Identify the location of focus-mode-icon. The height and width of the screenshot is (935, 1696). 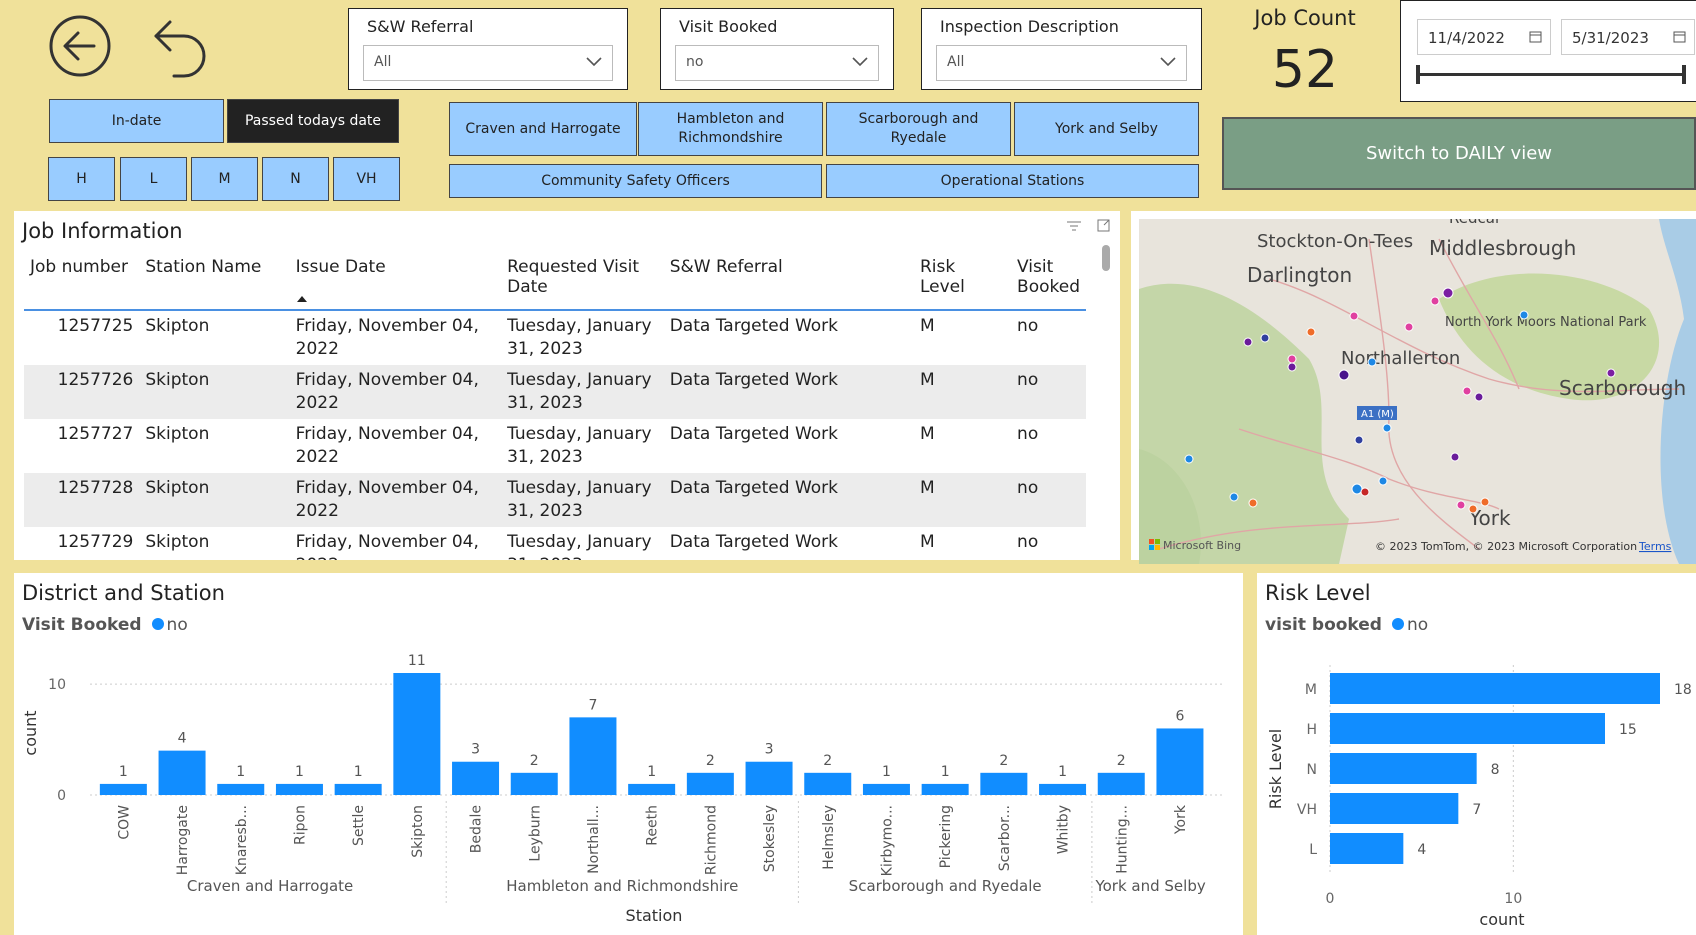
(1103, 225).